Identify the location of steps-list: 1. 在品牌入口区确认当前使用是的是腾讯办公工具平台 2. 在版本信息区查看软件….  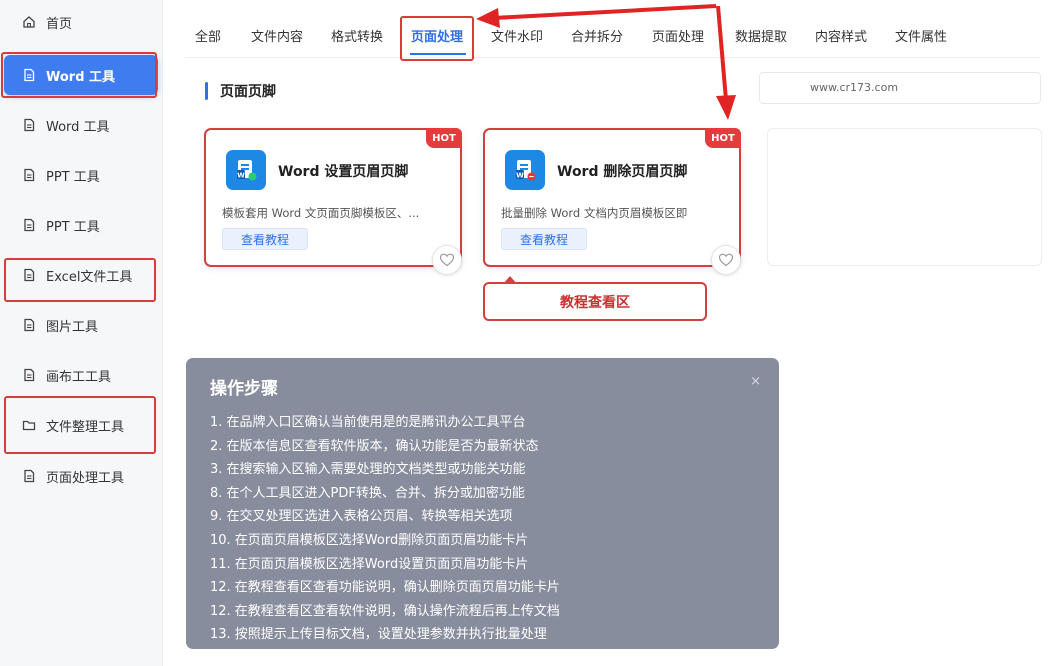
(385, 529).